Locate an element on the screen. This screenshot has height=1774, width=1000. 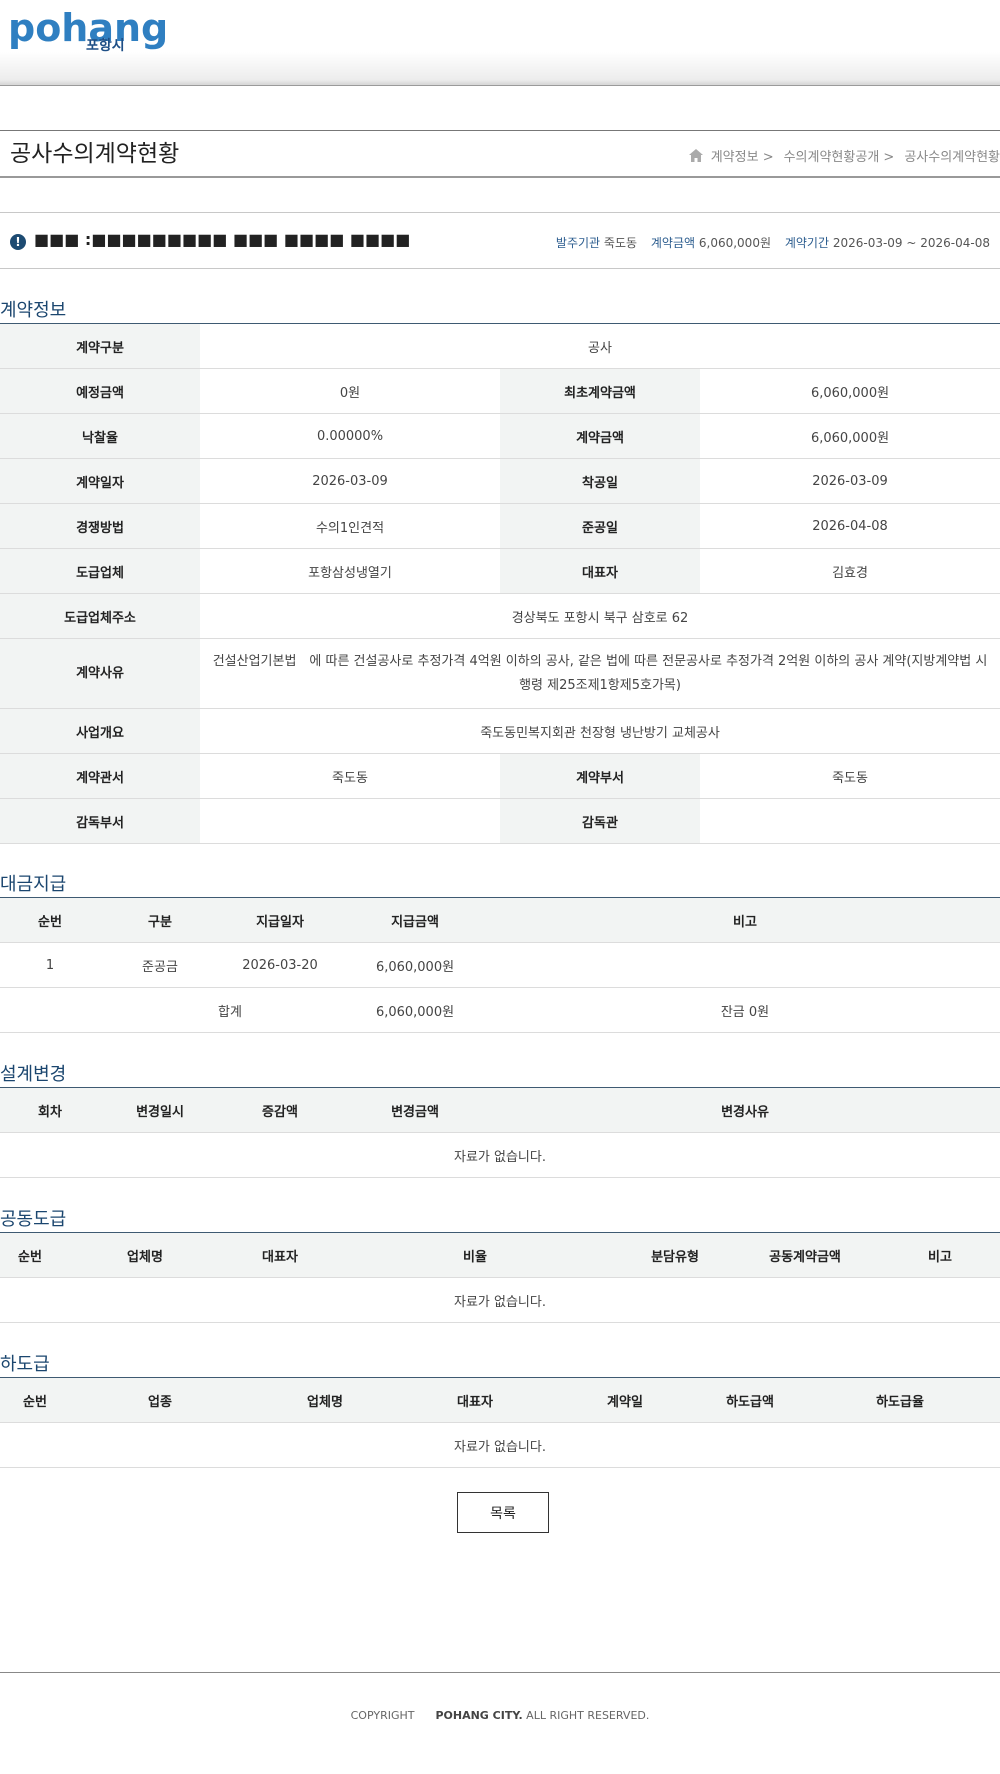
sub-header-date: 계약일 is located at coordinates (625, 1400).